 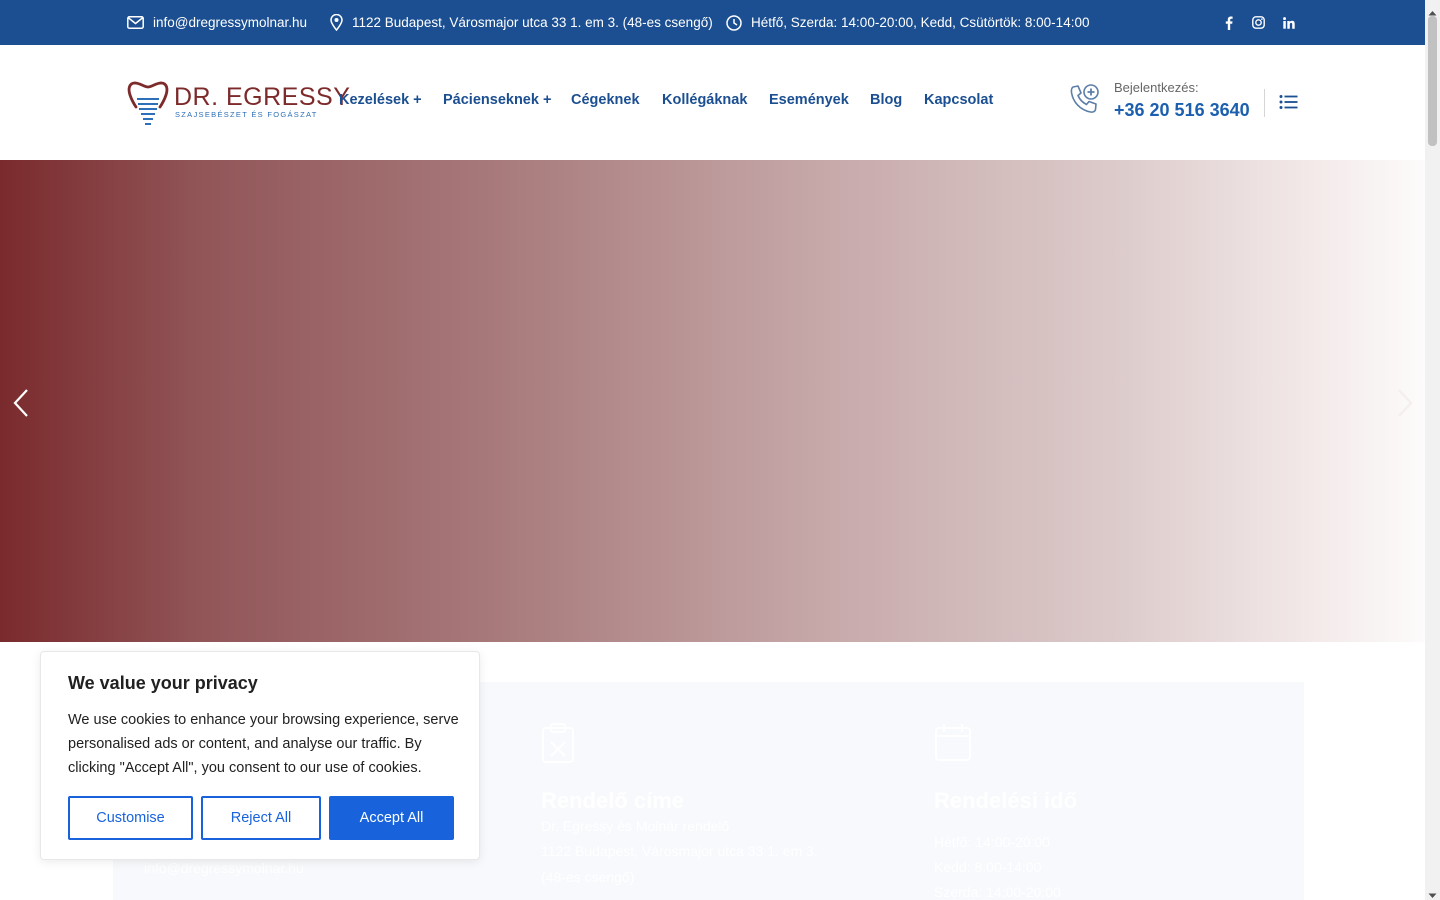 I want to click on slider-prev-button, so click(x=22, y=403).